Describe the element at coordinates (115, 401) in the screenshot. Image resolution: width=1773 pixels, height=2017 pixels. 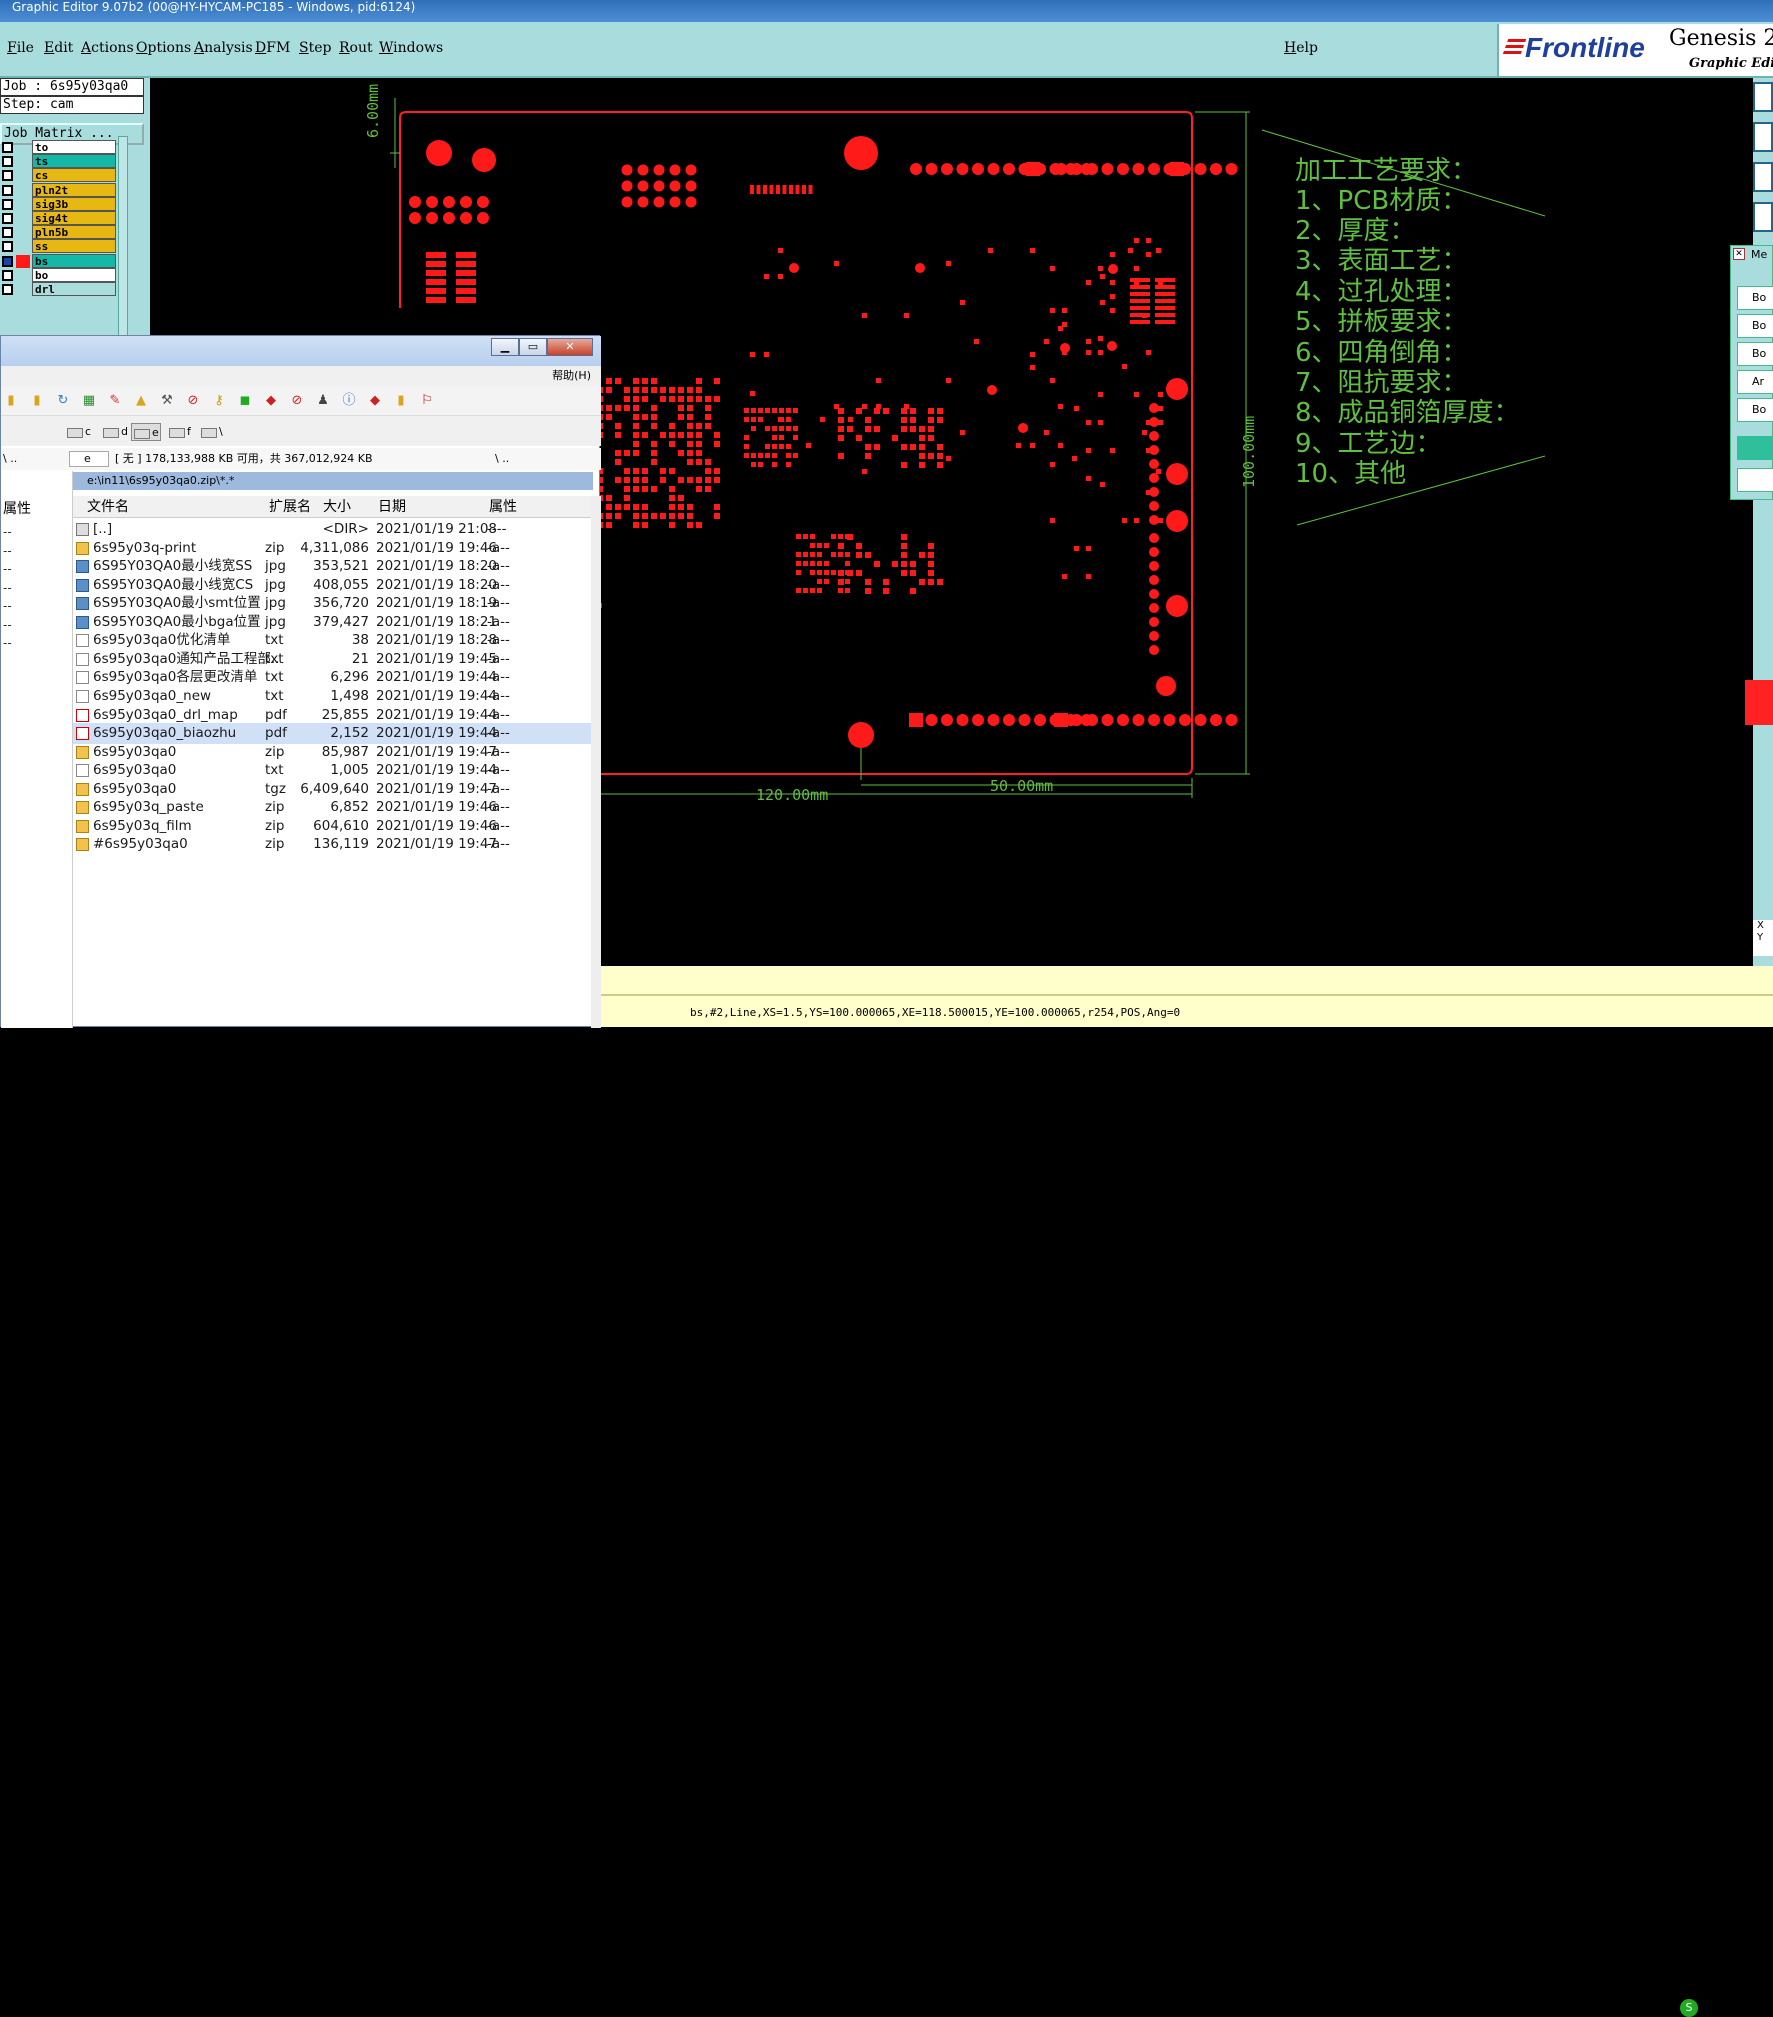
I see `edit-icon: ✎` at that location.